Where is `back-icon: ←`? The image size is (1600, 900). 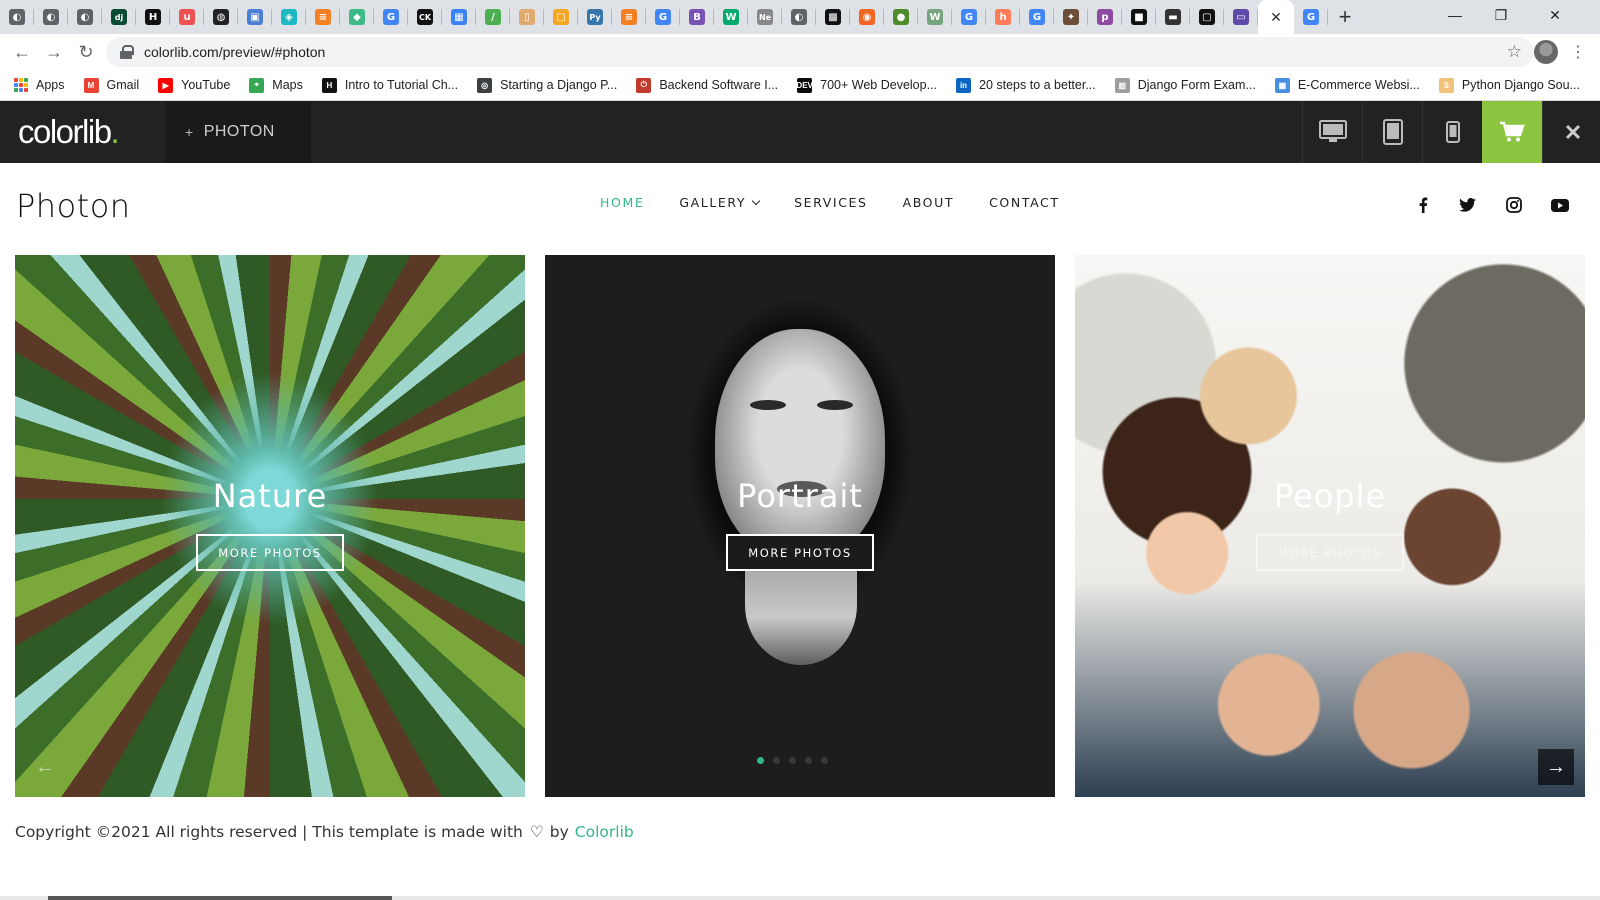
back-icon: ← is located at coordinates (22, 52).